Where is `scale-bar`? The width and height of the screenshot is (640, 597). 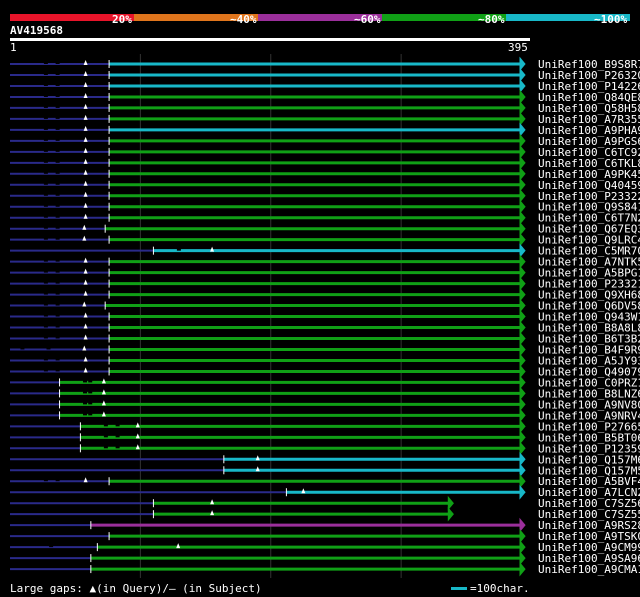 scale-bar is located at coordinates (459, 588).